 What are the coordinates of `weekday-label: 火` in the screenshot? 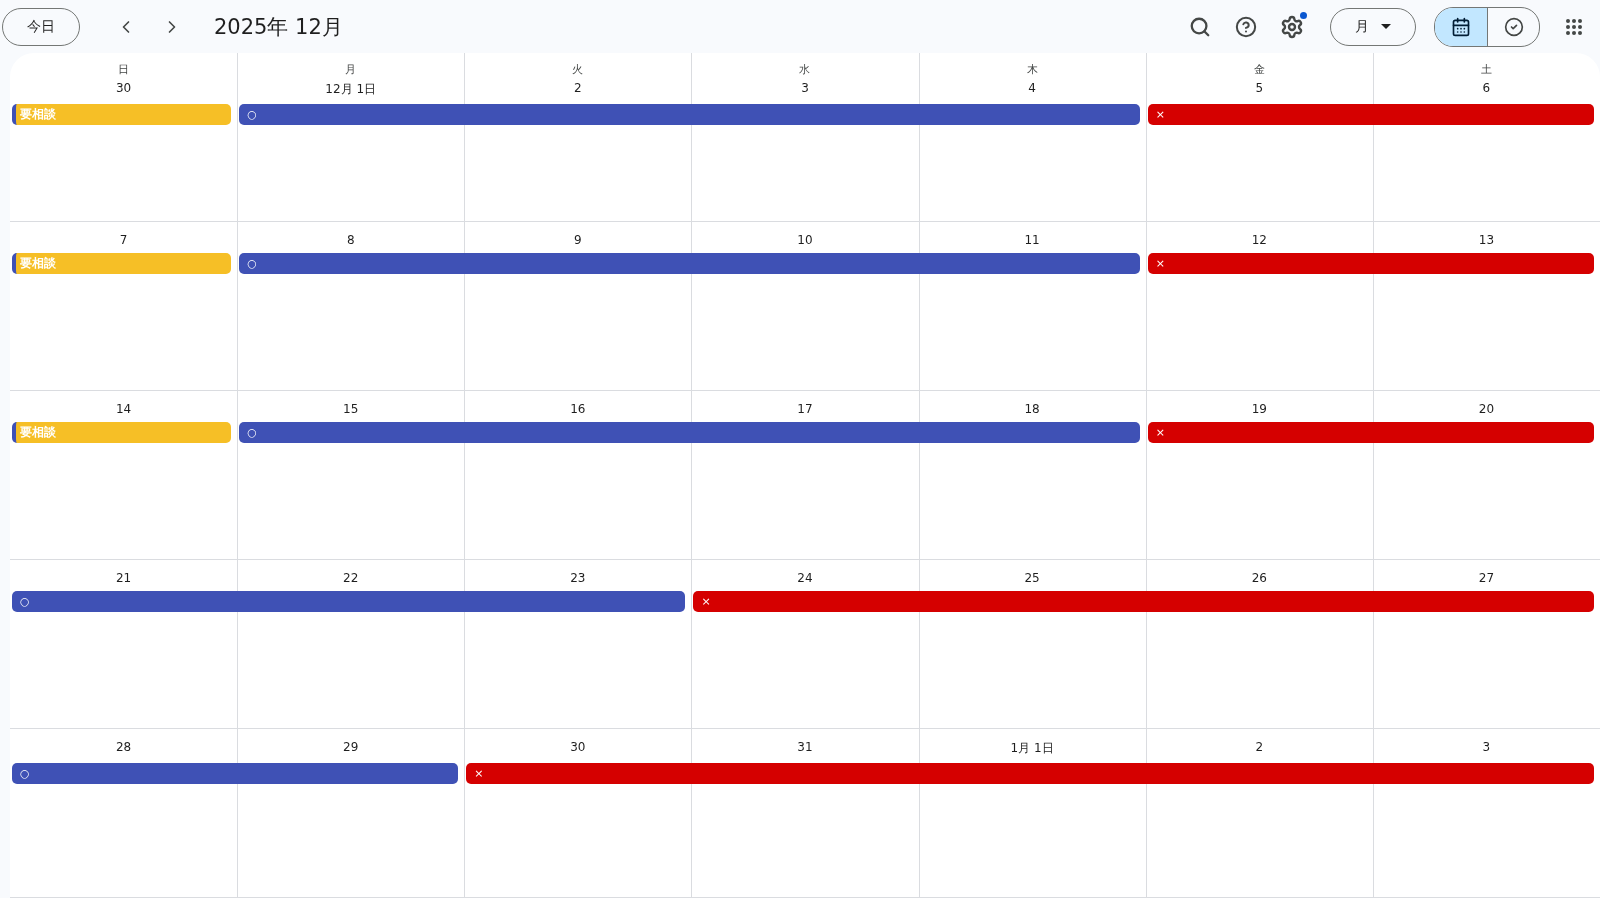 It's located at (578, 69).